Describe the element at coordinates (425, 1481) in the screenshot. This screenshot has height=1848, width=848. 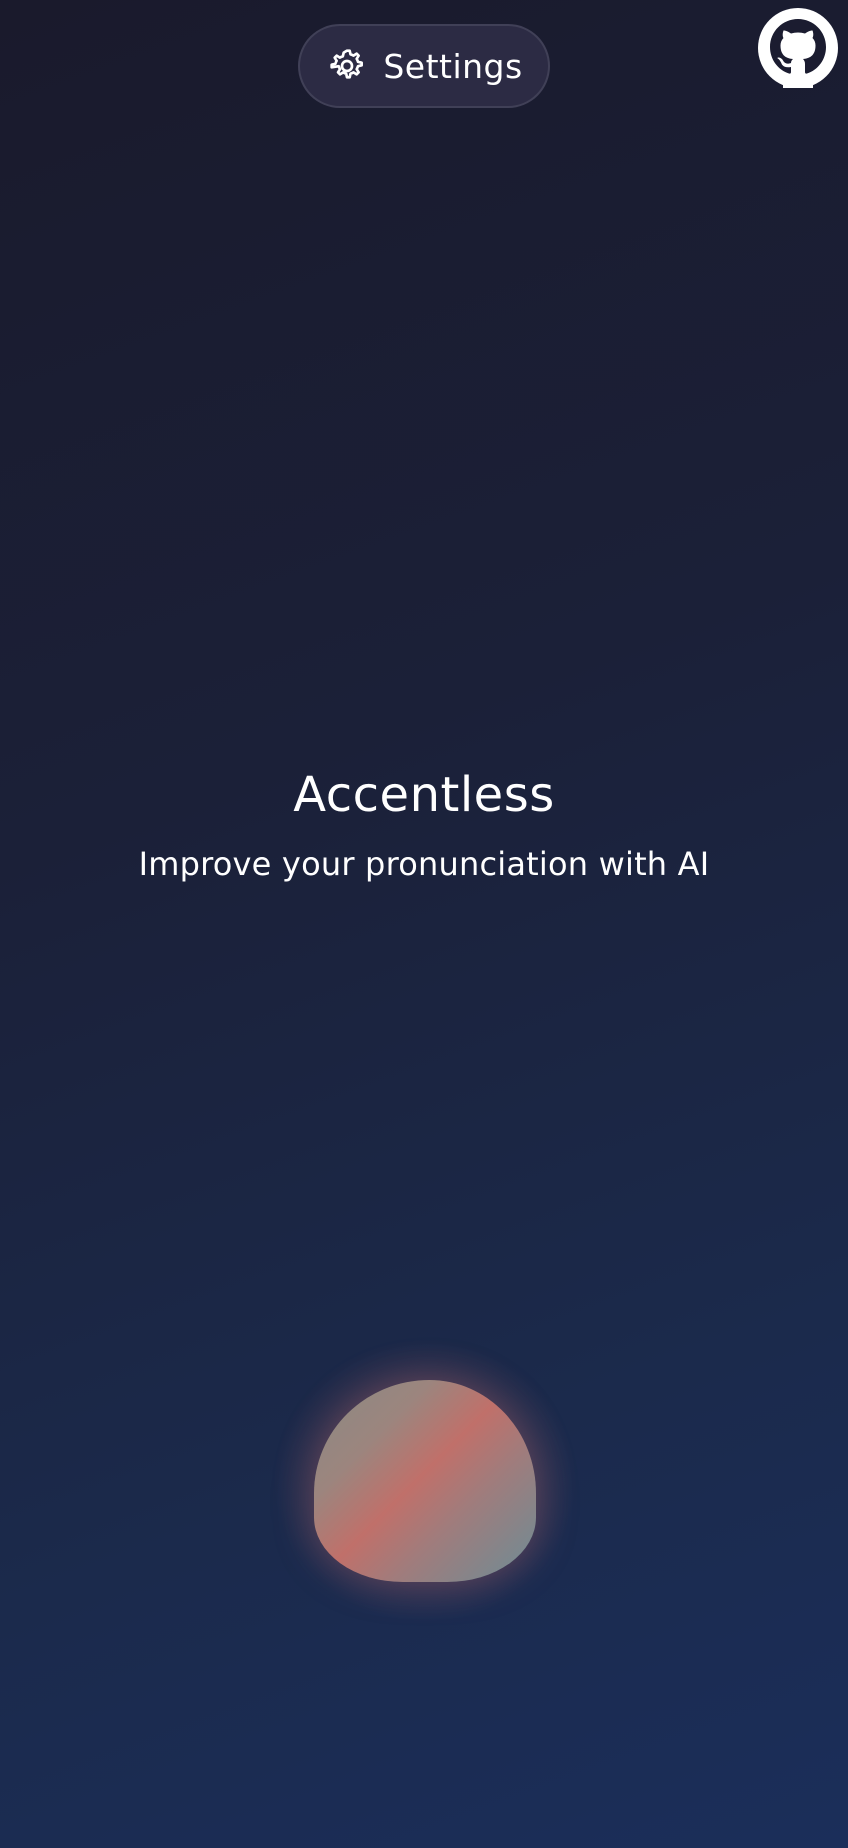
I see `voice-orb-button` at that location.